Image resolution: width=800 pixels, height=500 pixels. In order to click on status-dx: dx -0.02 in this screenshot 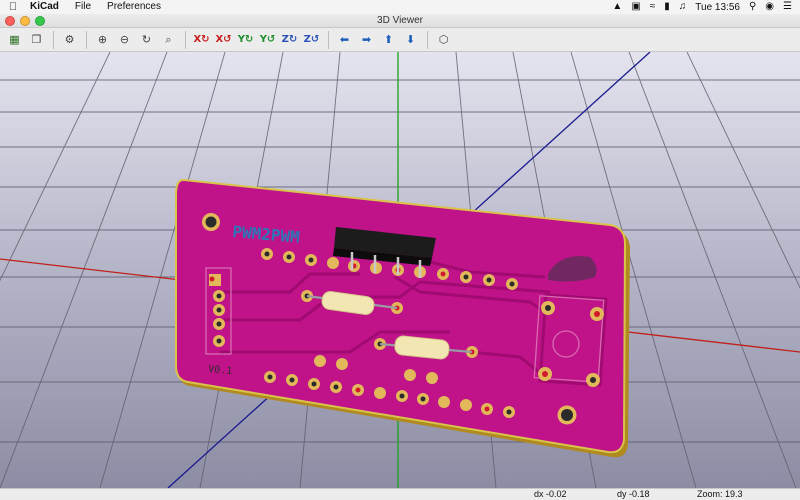, I will do `click(550, 494)`.